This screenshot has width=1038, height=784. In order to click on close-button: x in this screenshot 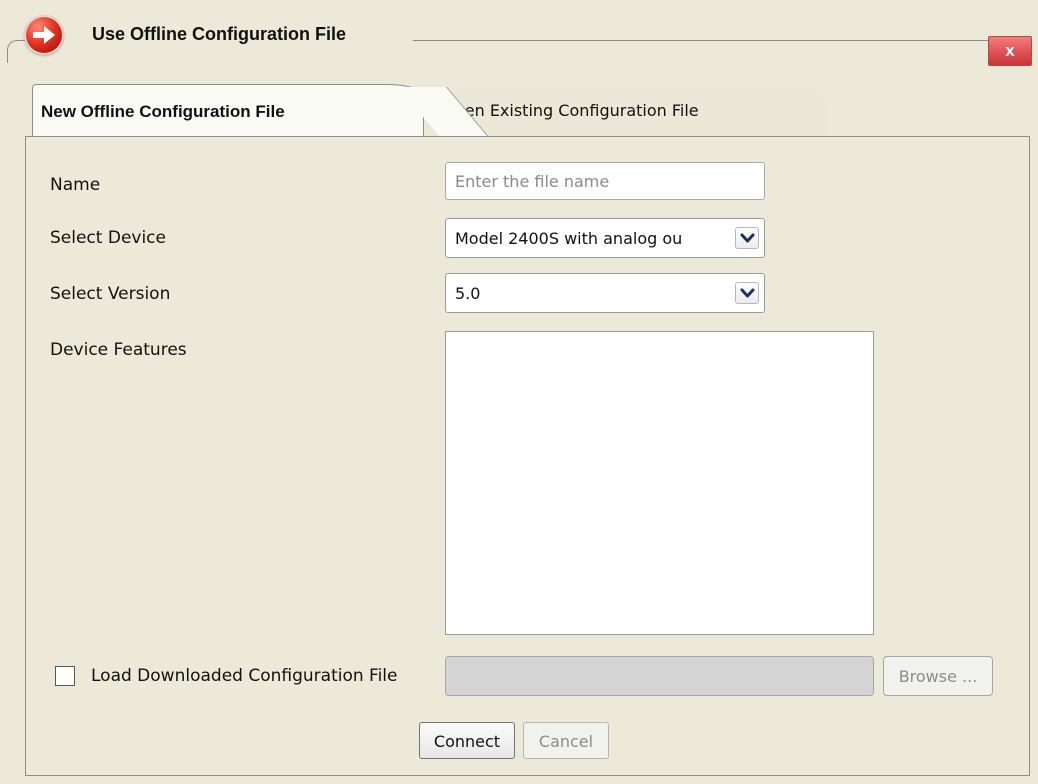, I will do `click(1010, 51)`.